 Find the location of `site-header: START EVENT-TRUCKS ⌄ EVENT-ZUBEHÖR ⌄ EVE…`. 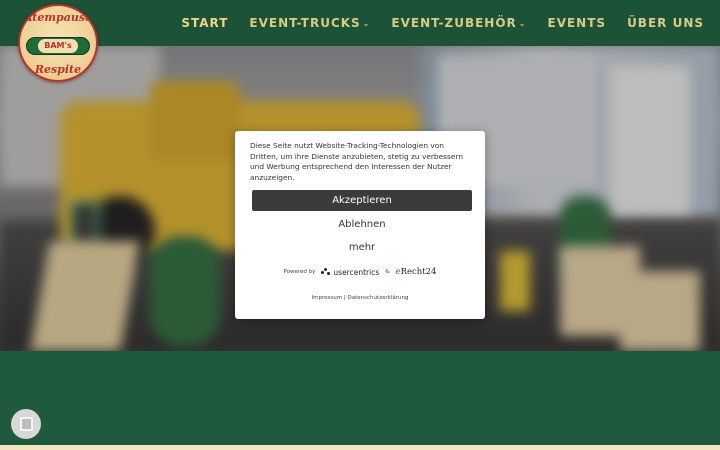

site-header: START EVENT-TRUCKS ⌄ EVENT-ZUBEHÖR ⌄ EVE… is located at coordinates (360, 23).